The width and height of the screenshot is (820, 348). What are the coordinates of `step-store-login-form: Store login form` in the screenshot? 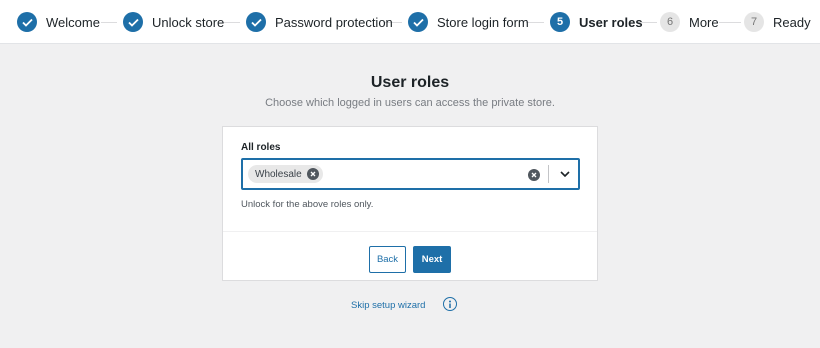 It's located at (468, 22).